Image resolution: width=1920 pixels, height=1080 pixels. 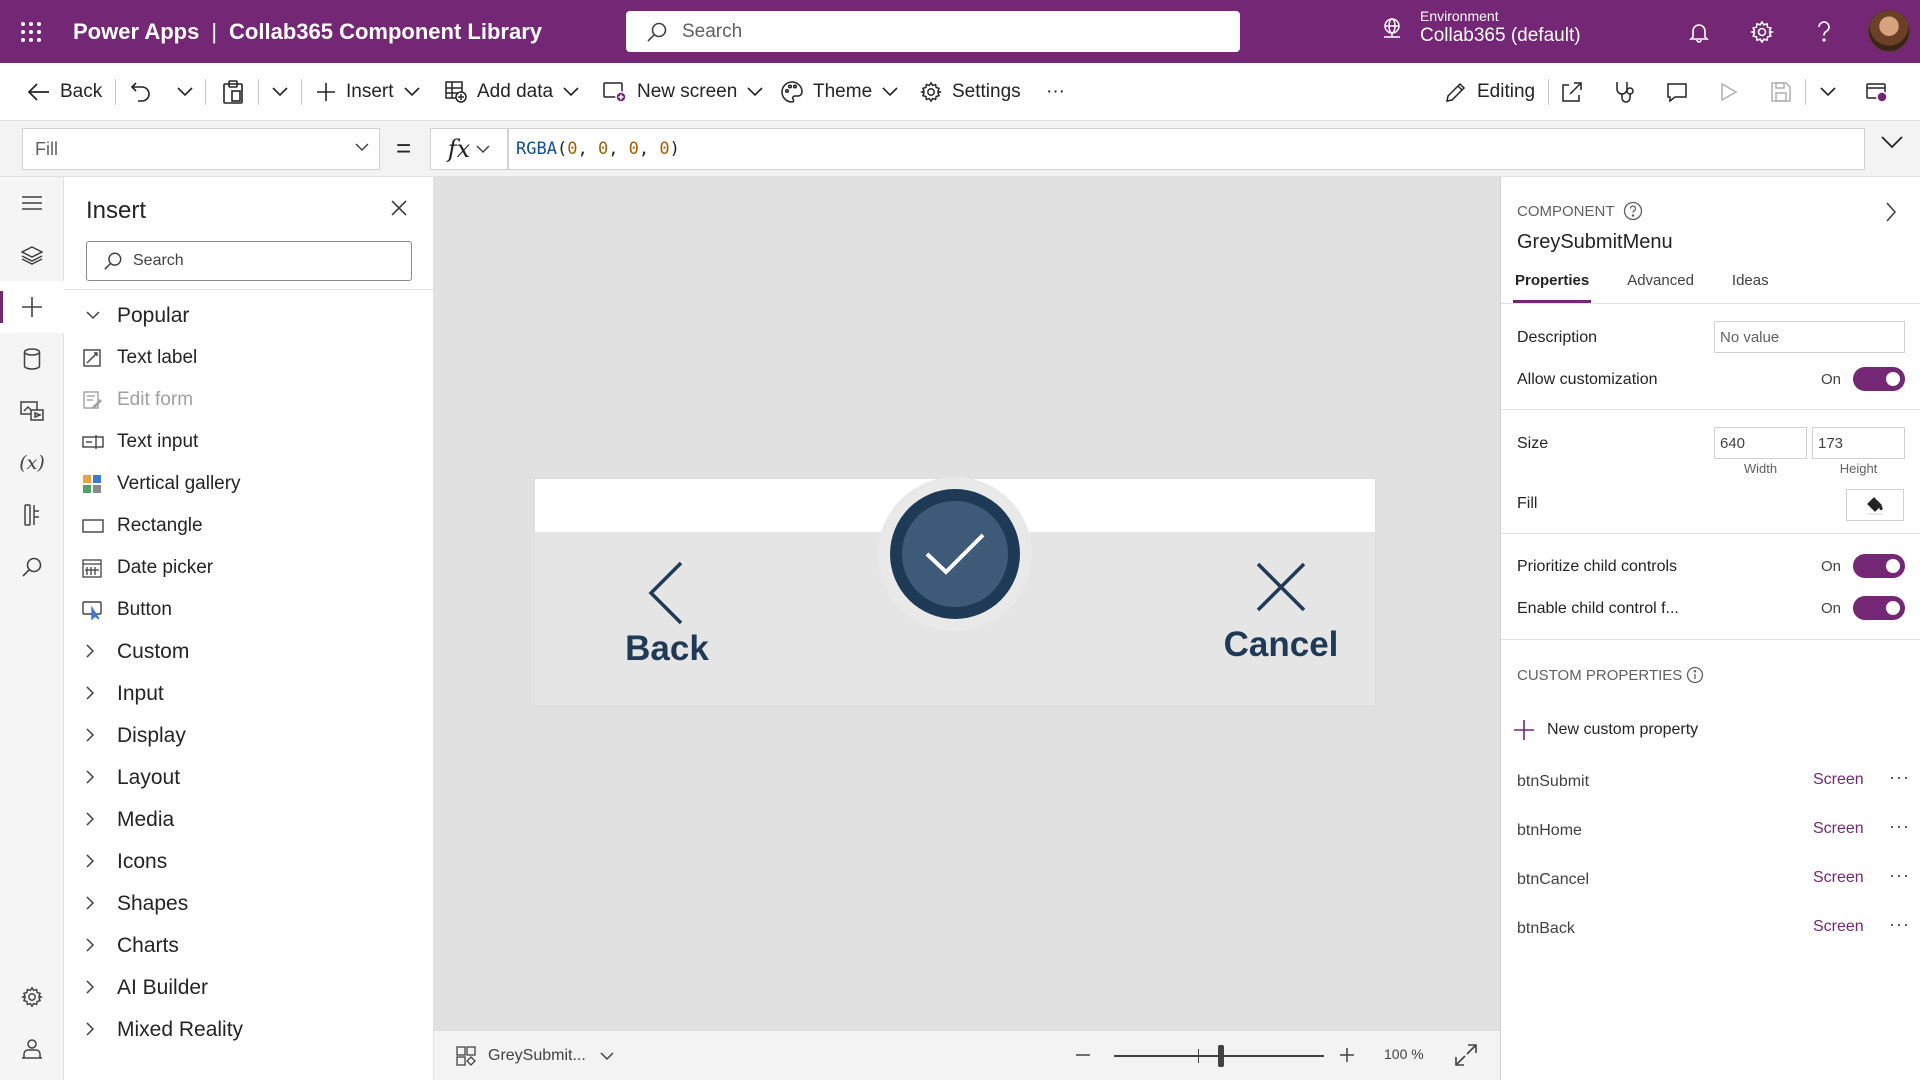 What do you see at coordinates (249, 862) in the screenshot?
I see `category-icons: Icons` at bounding box center [249, 862].